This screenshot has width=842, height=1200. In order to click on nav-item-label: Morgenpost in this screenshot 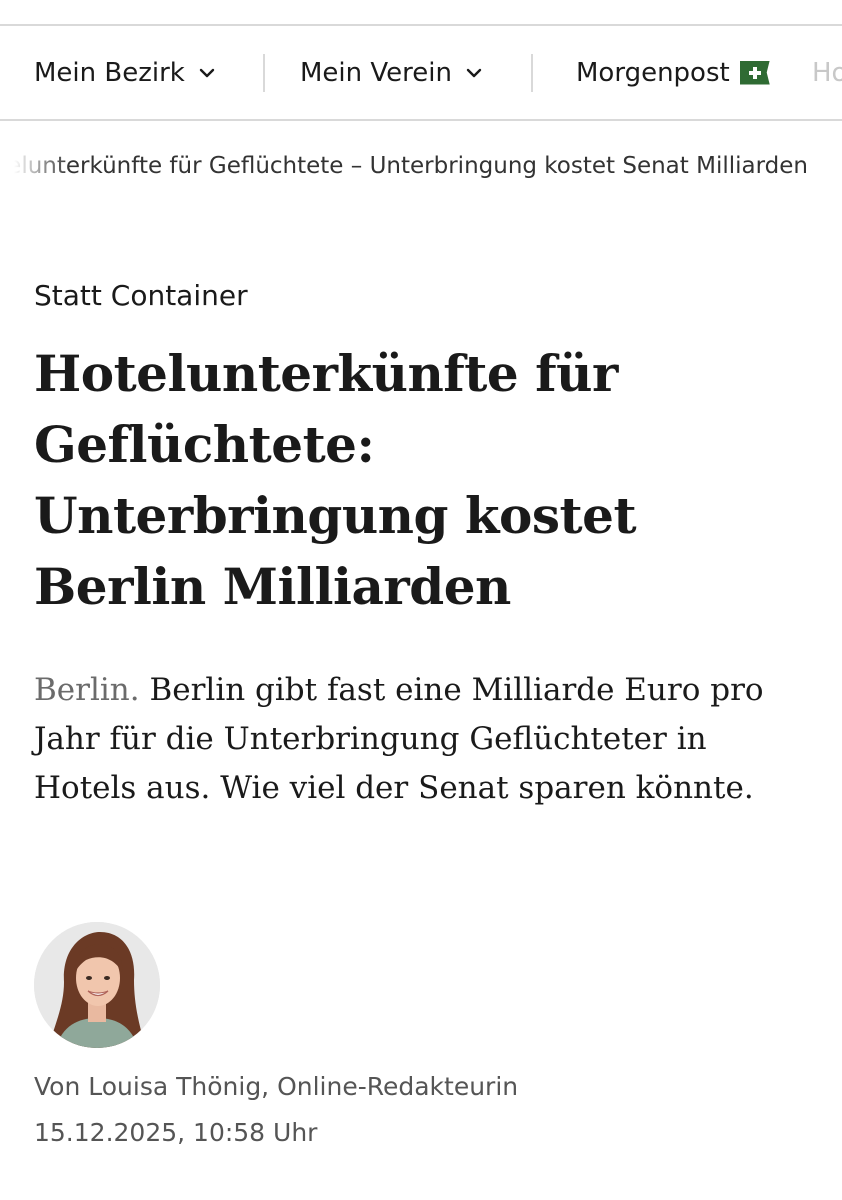, I will do `click(653, 72)`.